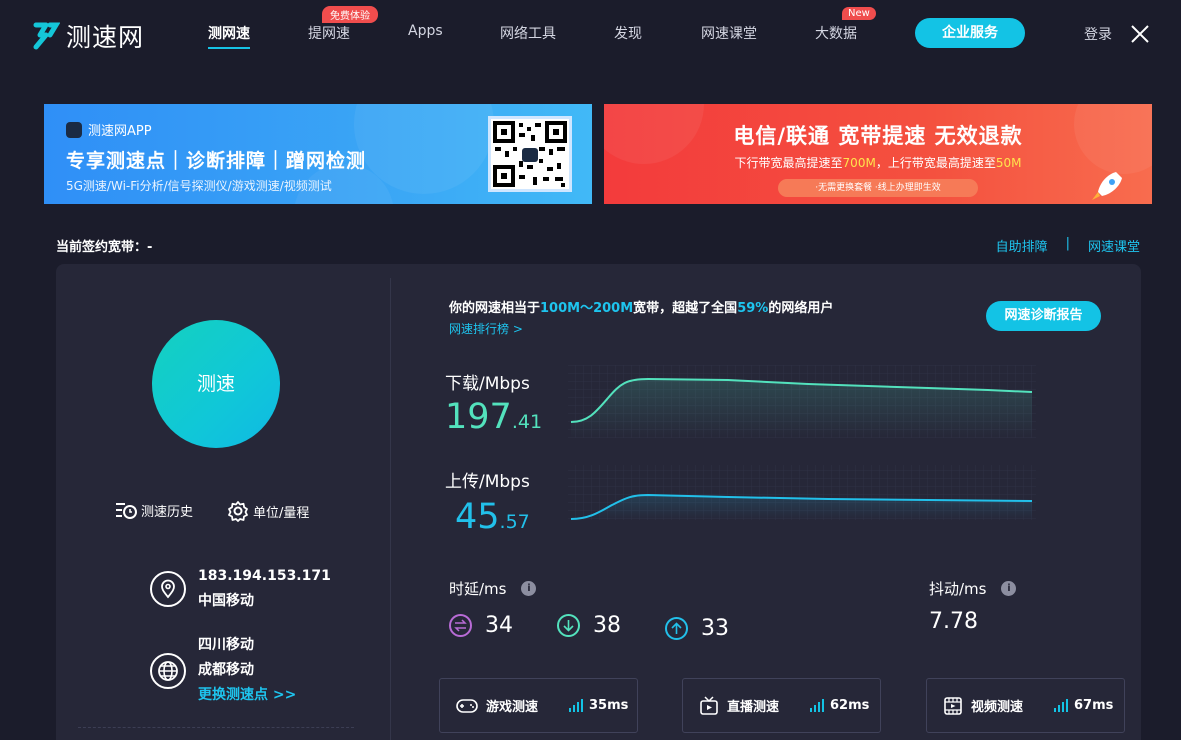 The height and width of the screenshot is (740, 1181). I want to click on upload-max: 50M, so click(1008, 163).